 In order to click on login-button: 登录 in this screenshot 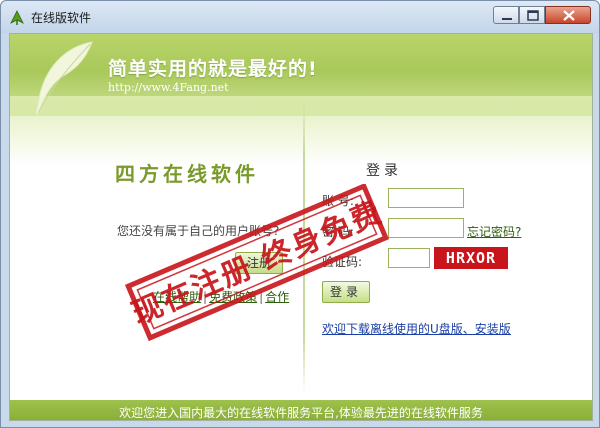, I will do `click(346, 292)`.